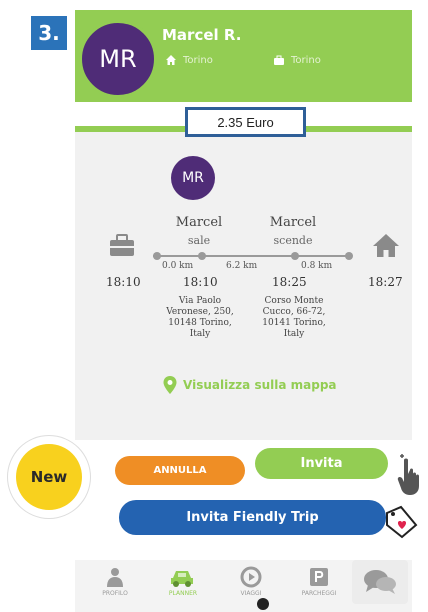 The image size is (428, 612). What do you see at coordinates (115, 577) in the screenshot?
I see `person-icon` at bounding box center [115, 577].